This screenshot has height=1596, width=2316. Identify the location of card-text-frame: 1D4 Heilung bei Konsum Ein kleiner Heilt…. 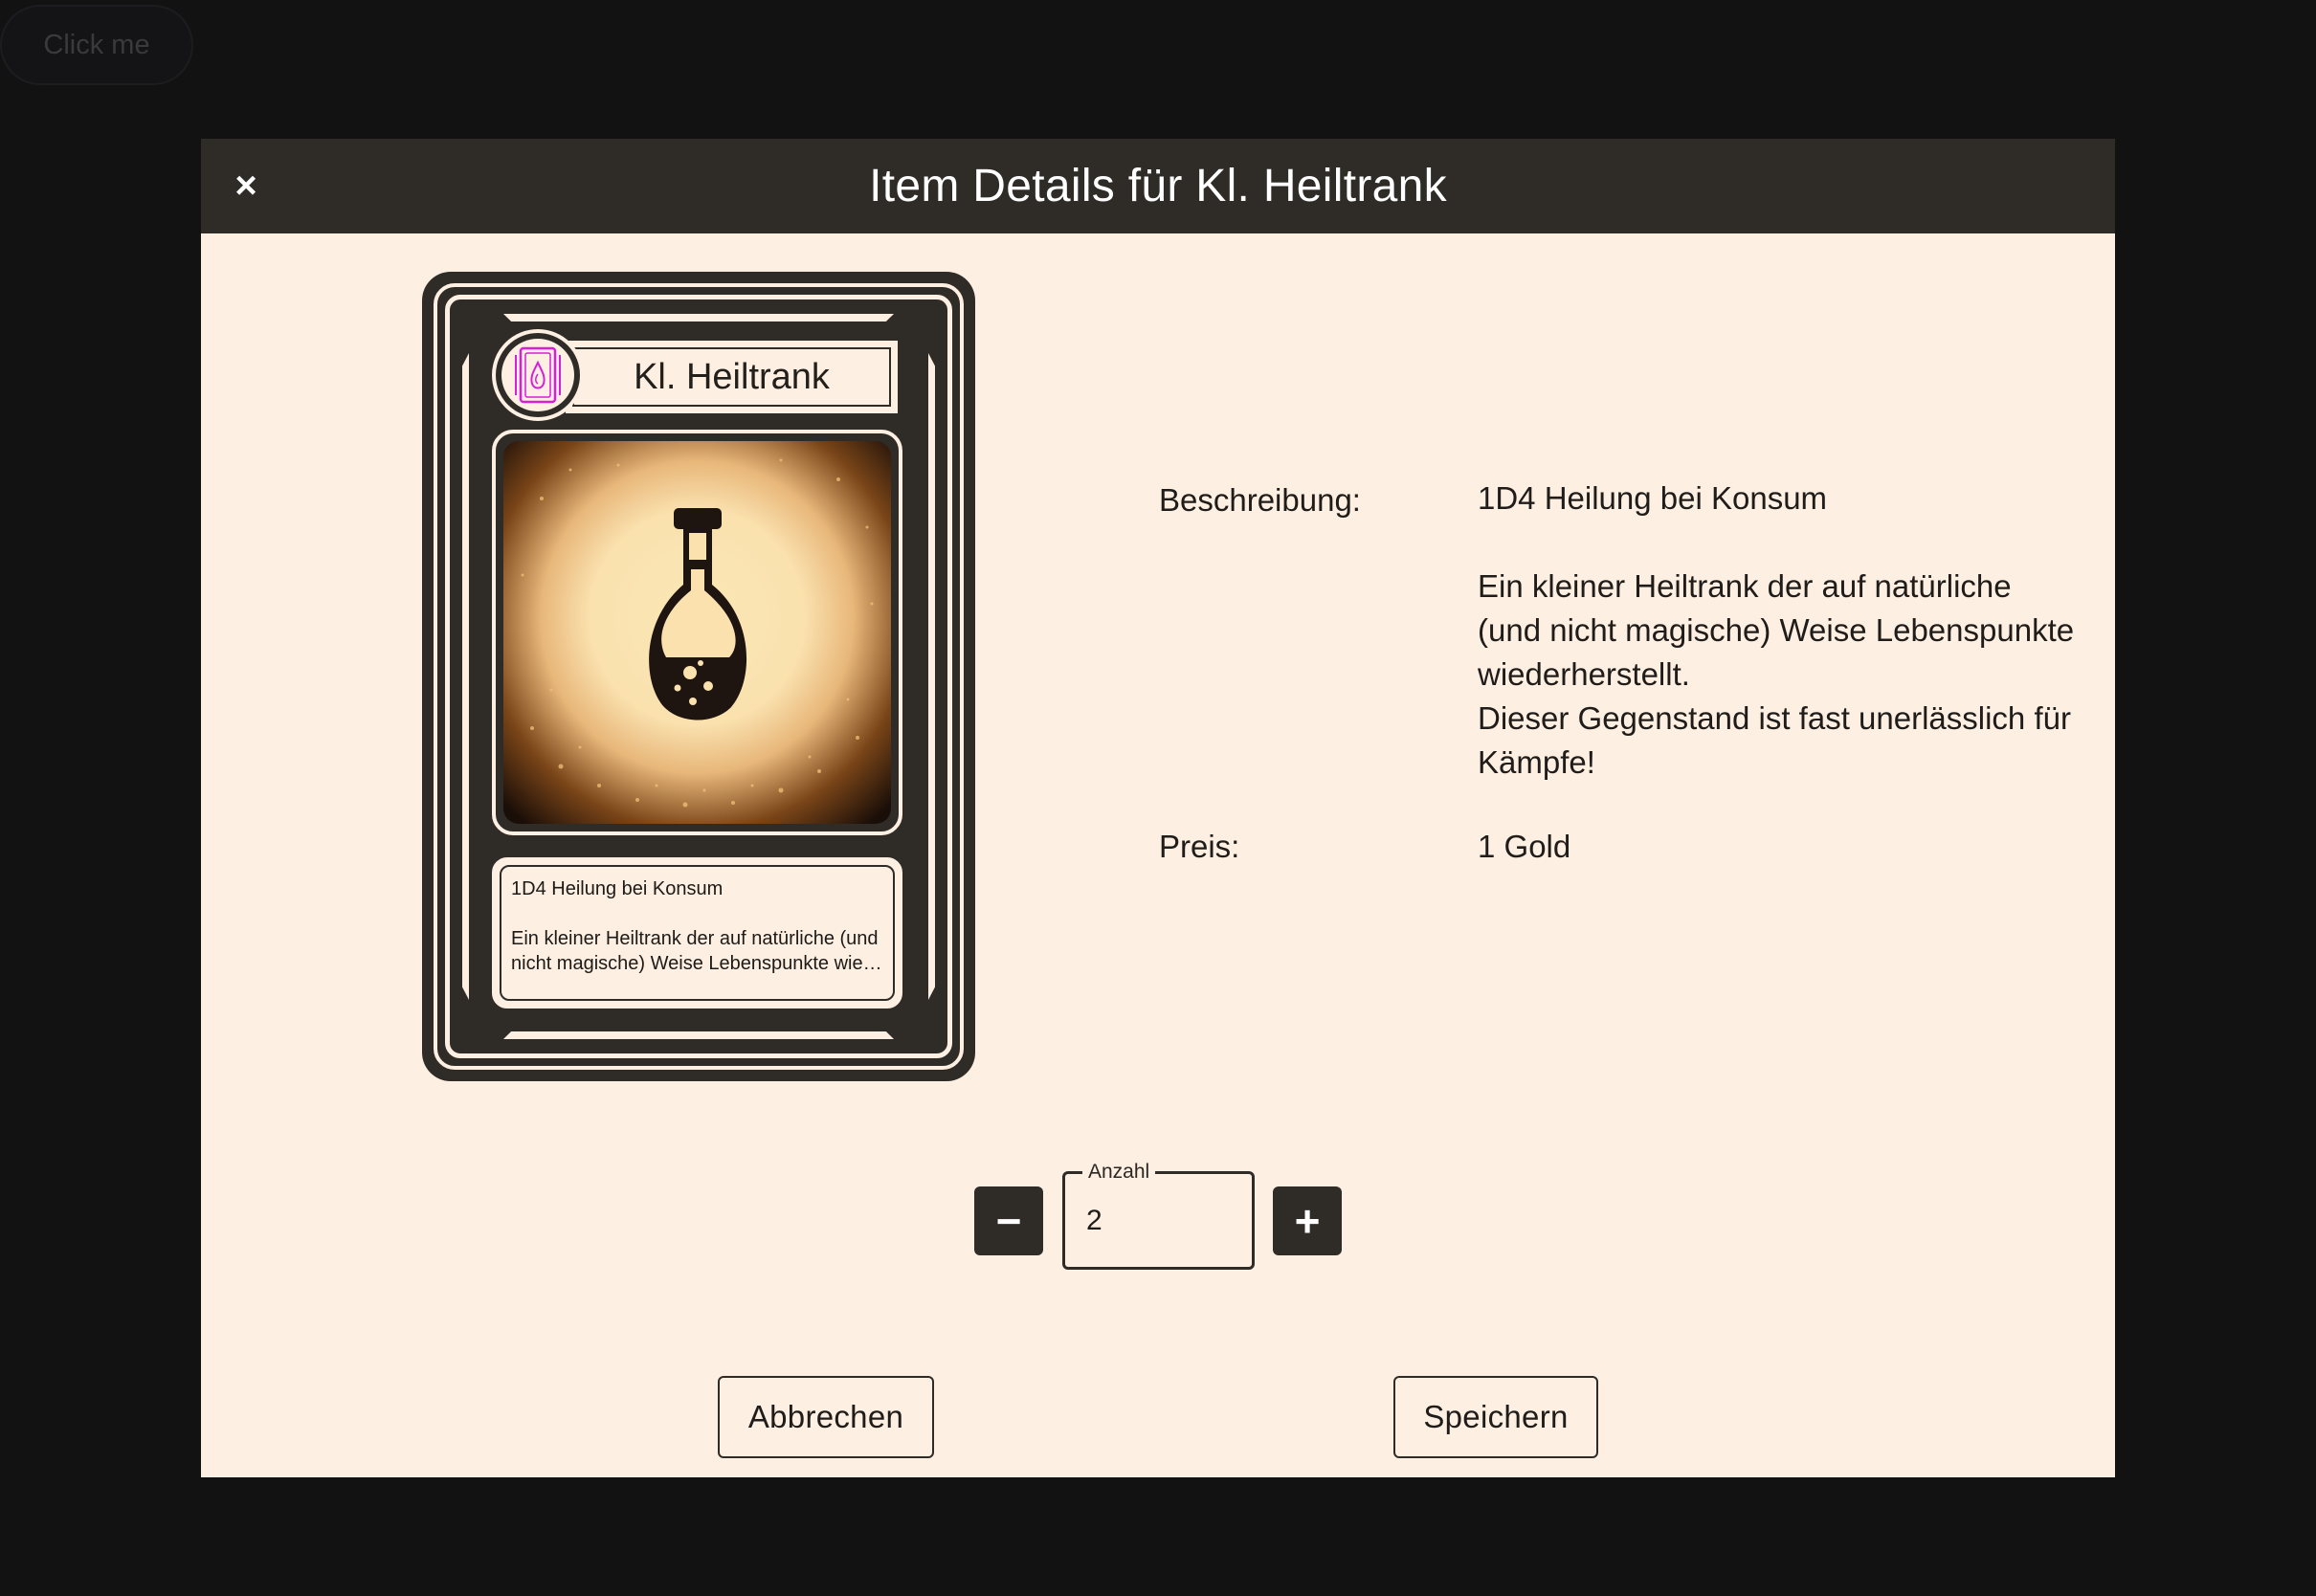
(697, 933).